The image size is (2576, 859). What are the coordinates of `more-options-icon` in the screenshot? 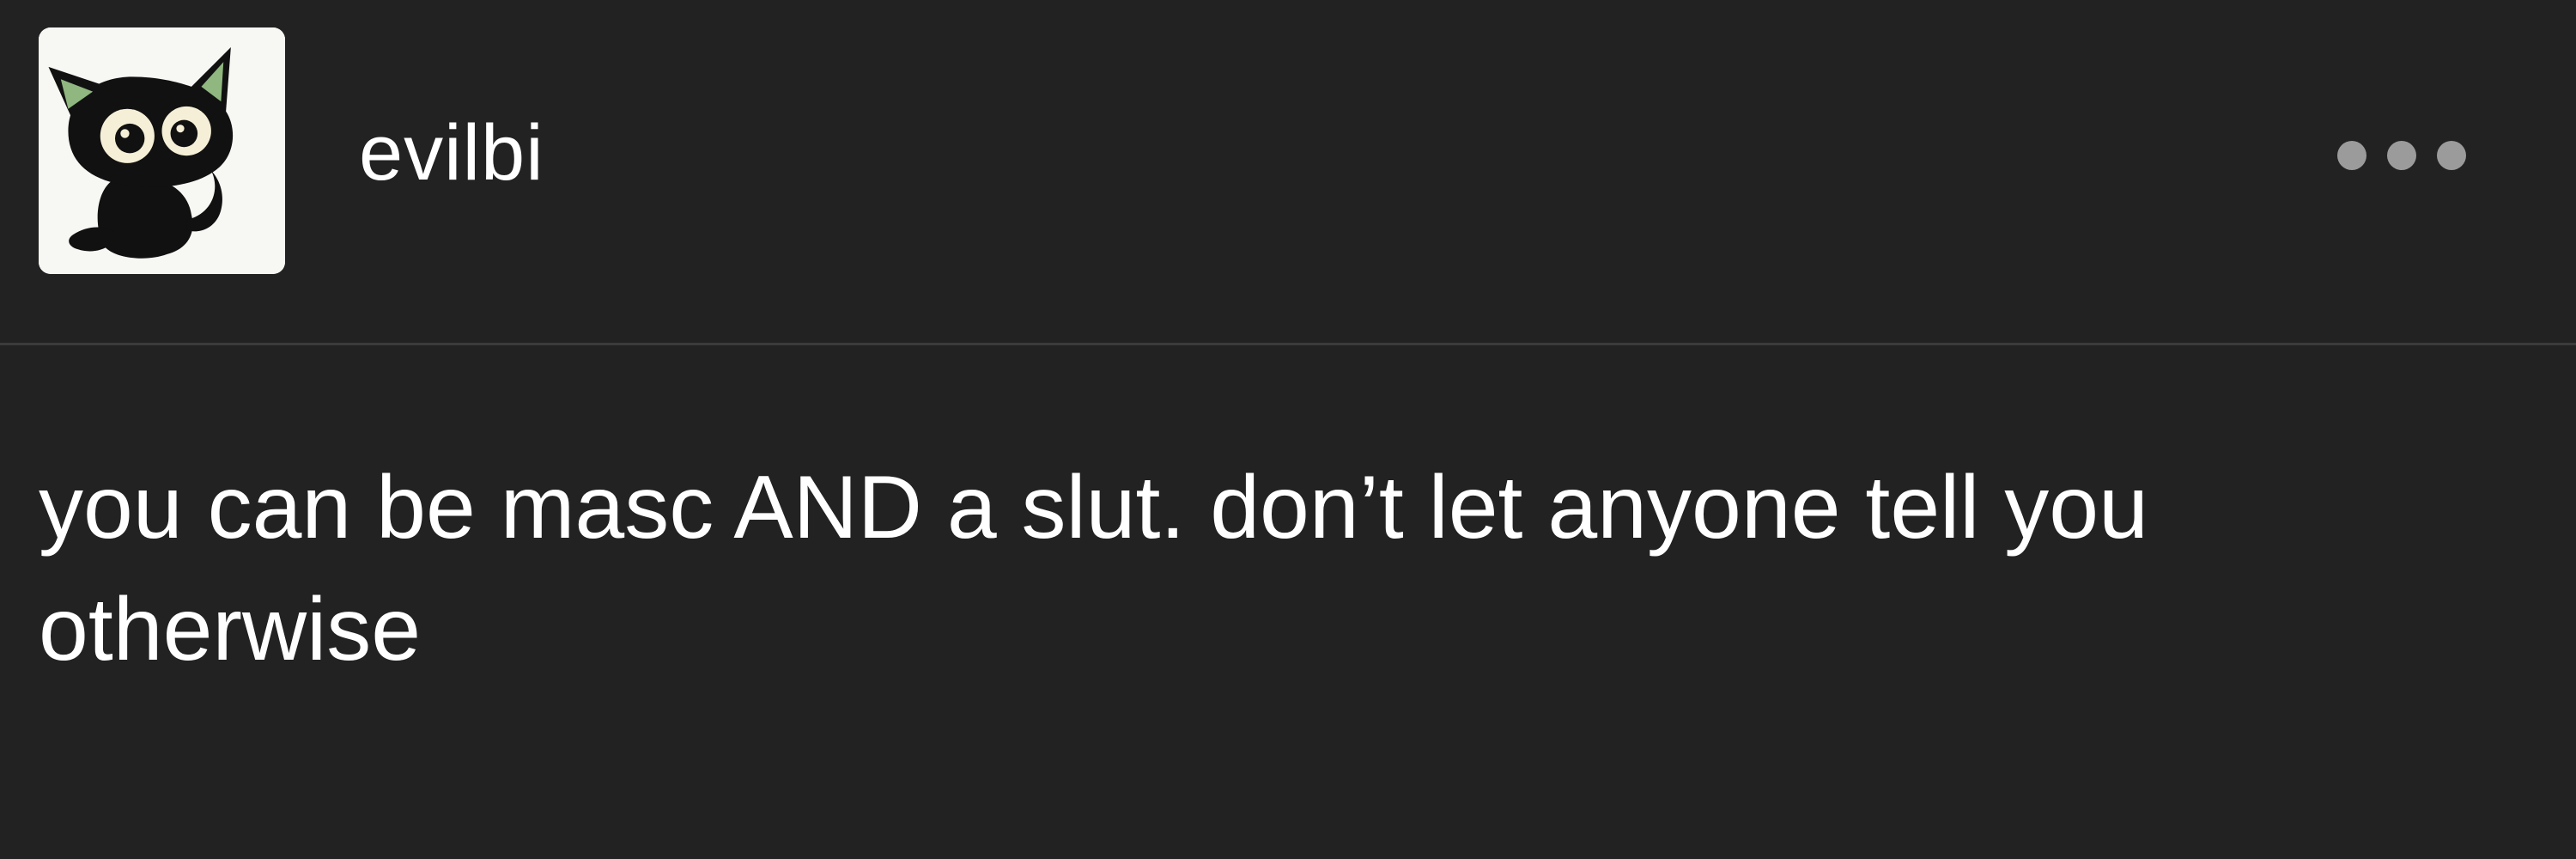 It's located at (2401, 156).